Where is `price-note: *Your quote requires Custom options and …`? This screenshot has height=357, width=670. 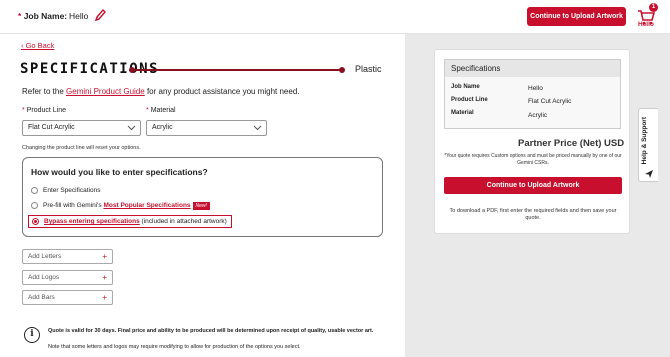 price-note: *Your quote requires Custom options and … is located at coordinates (533, 159).